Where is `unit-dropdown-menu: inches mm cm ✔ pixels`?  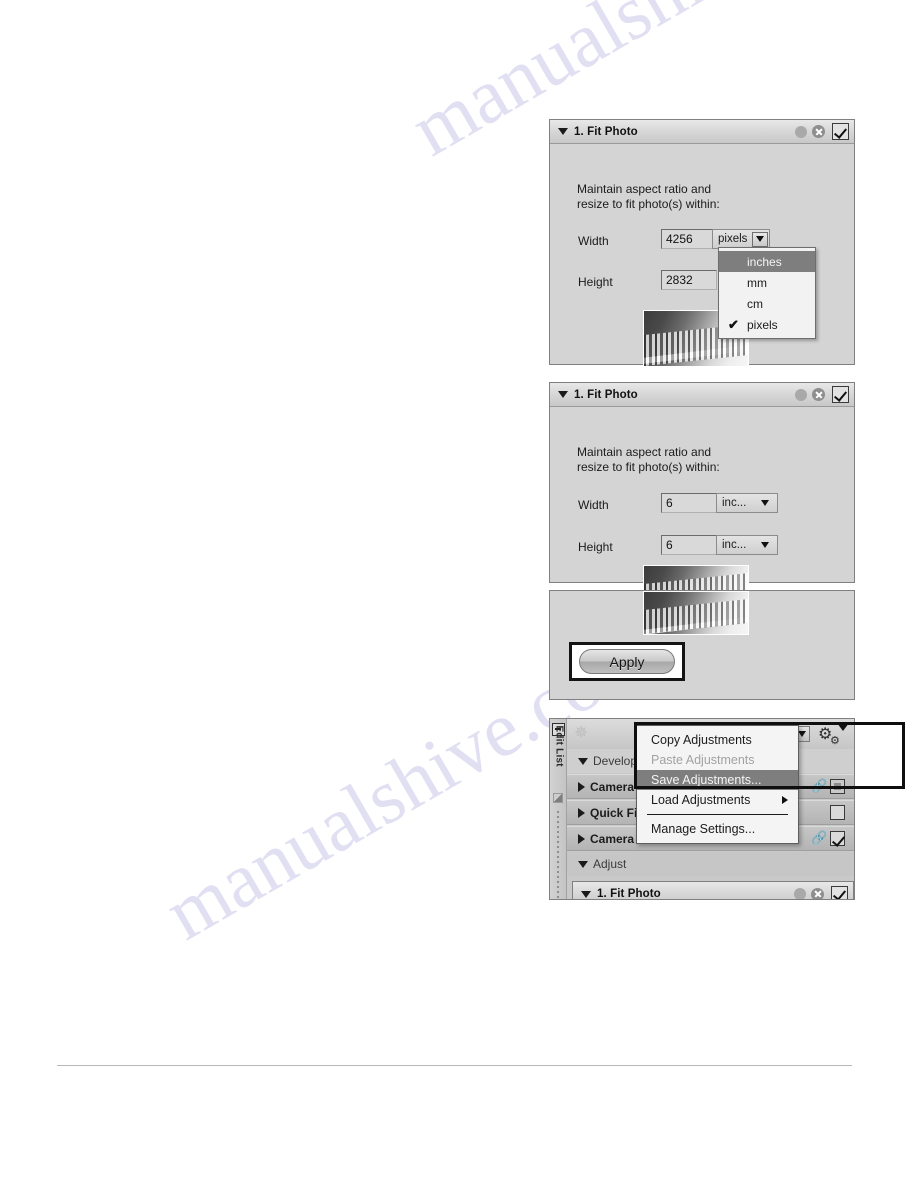 unit-dropdown-menu: inches mm cm ✔ pixels is located at coordinates (767, 293).